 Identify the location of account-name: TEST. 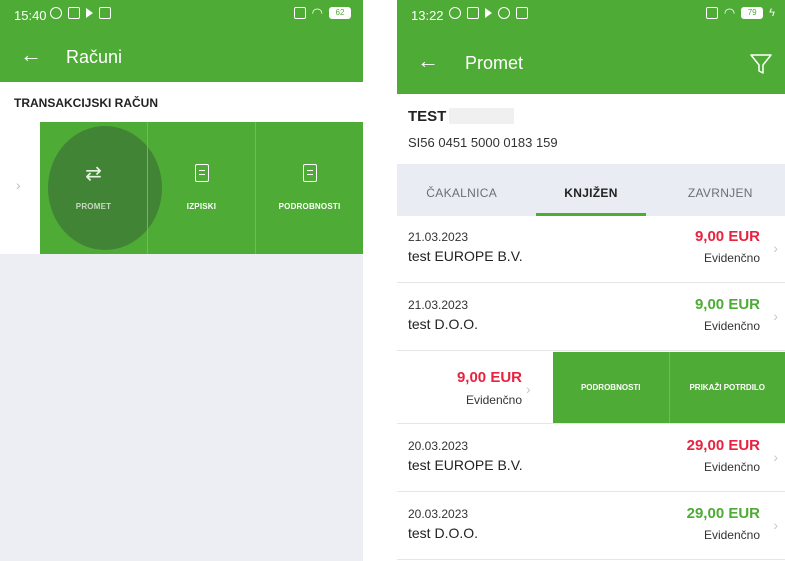
(427, 116).